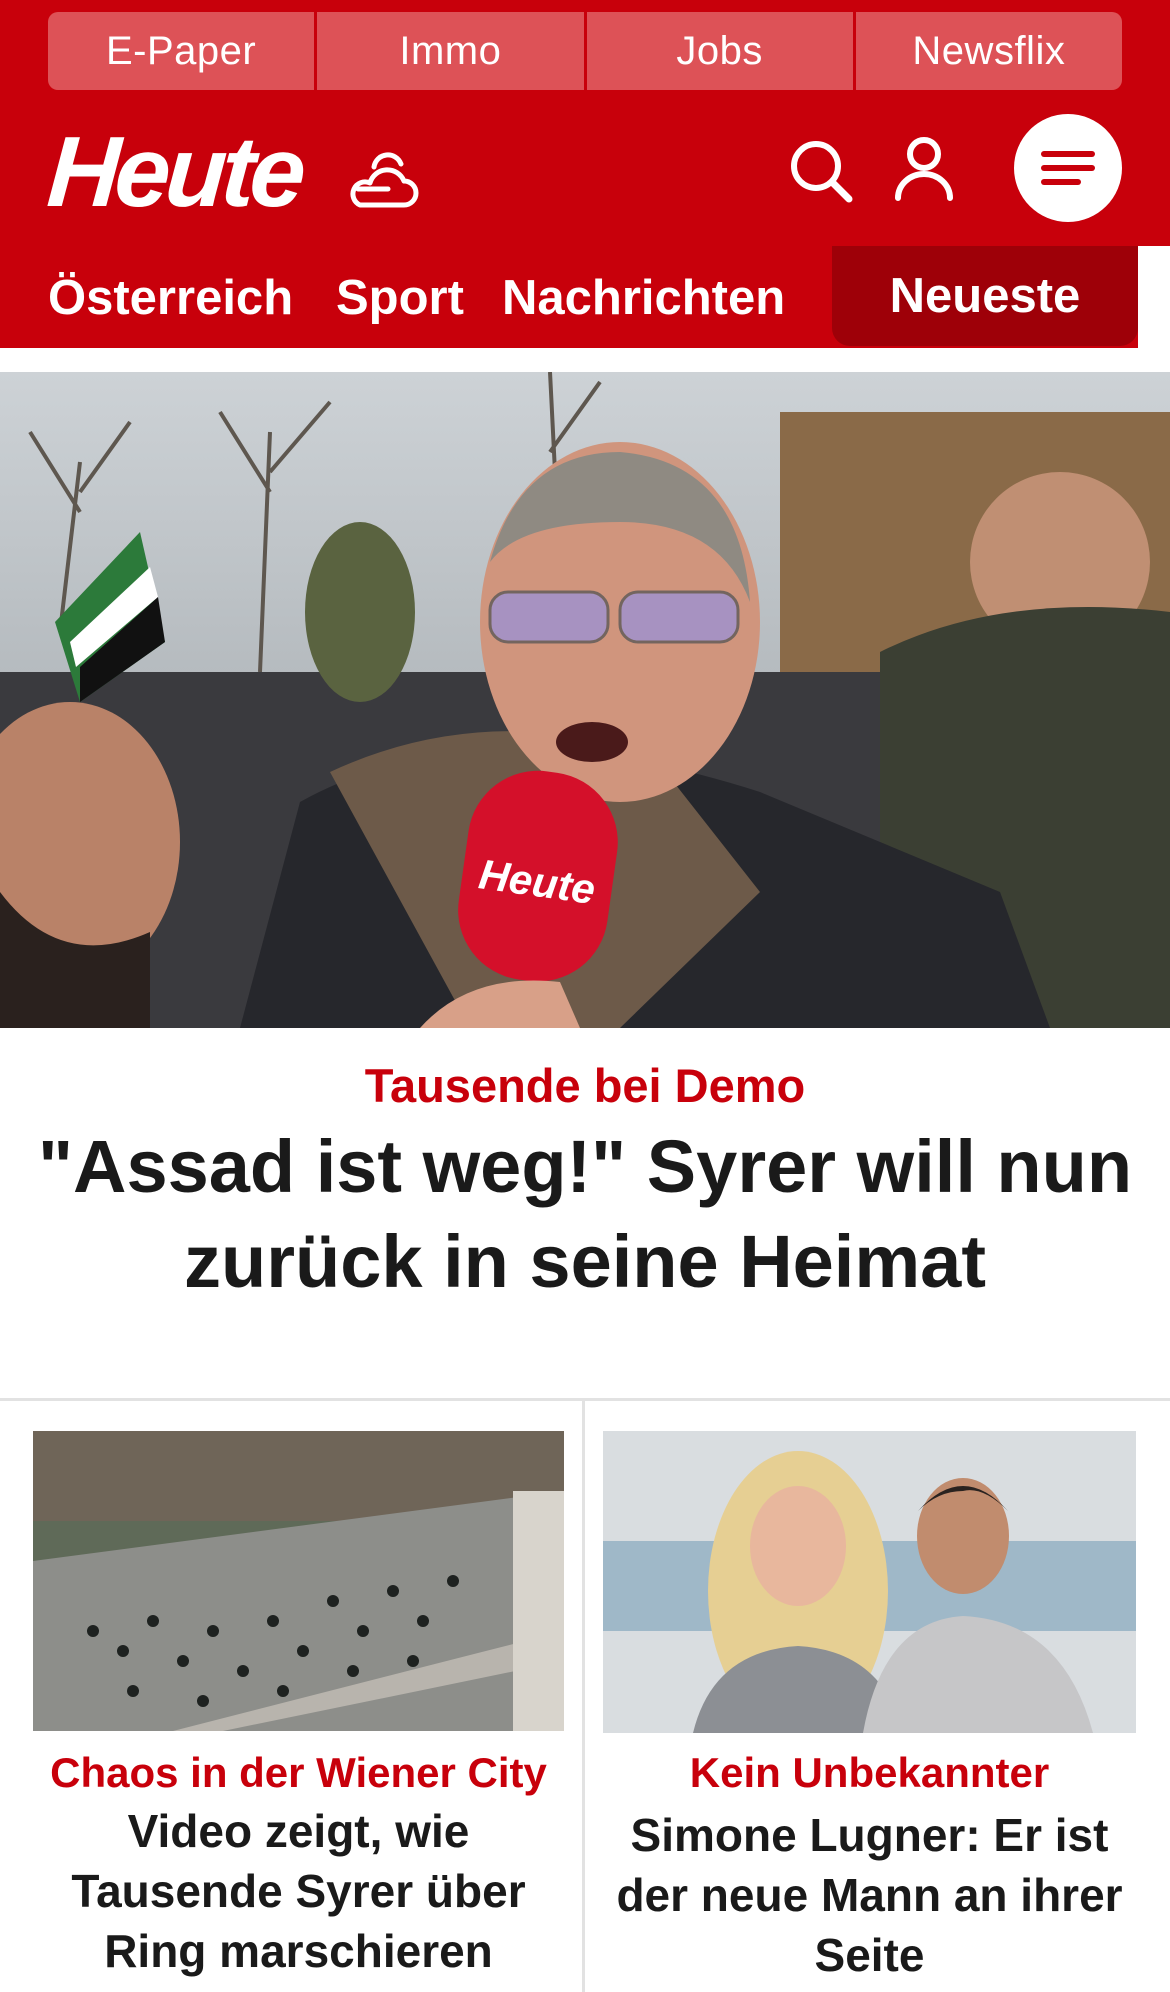 The width and height of the screenshot is (1170, 1992). Describe the element at coordinates (450, 51) in the screenshot. I see `topnav-immo: Immo` at that location.